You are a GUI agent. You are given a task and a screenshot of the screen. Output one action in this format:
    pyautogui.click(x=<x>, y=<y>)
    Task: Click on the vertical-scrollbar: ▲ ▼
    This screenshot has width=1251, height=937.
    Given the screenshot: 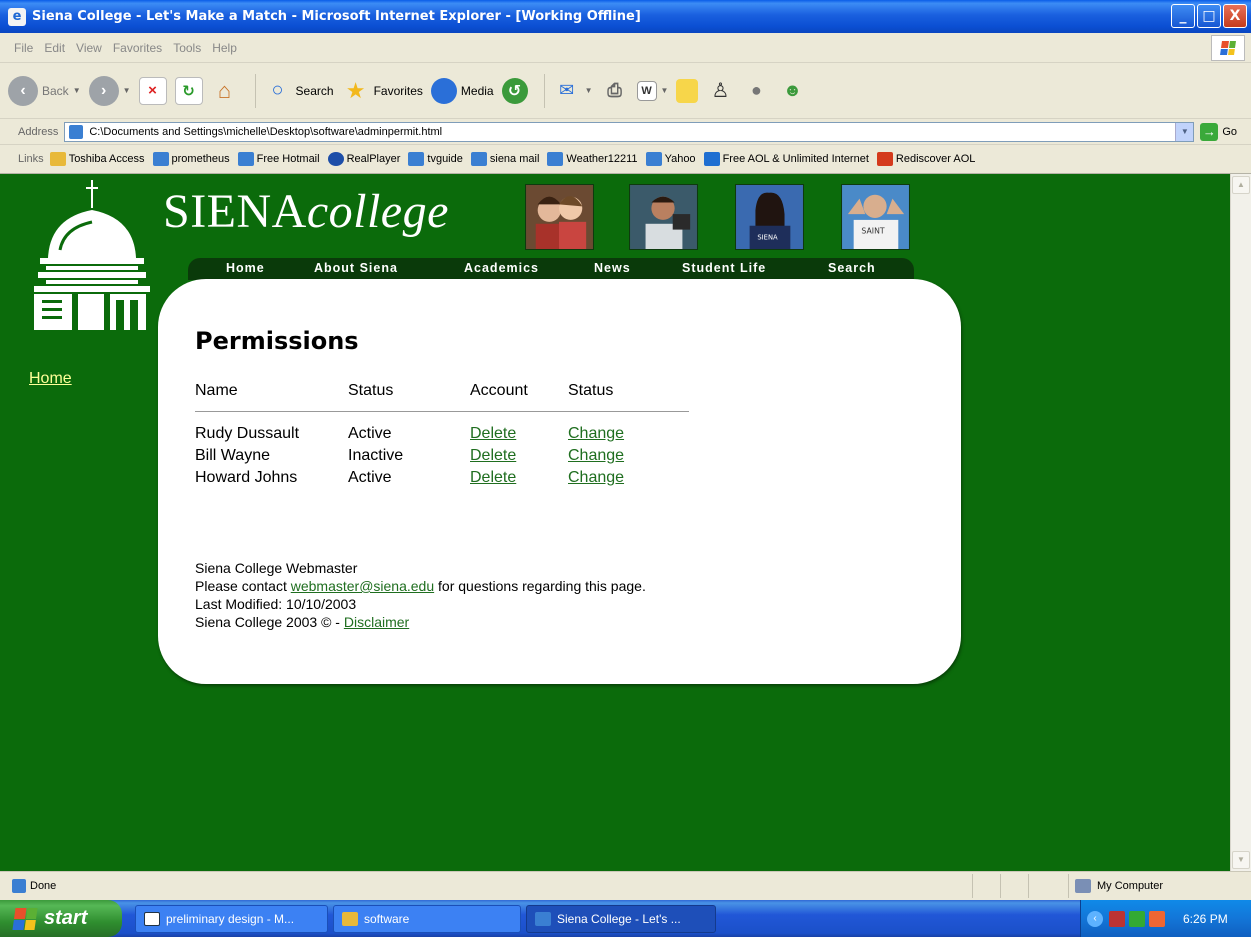 What is the action you would take?
    pyautogui.click(x=1240, y=522)
    